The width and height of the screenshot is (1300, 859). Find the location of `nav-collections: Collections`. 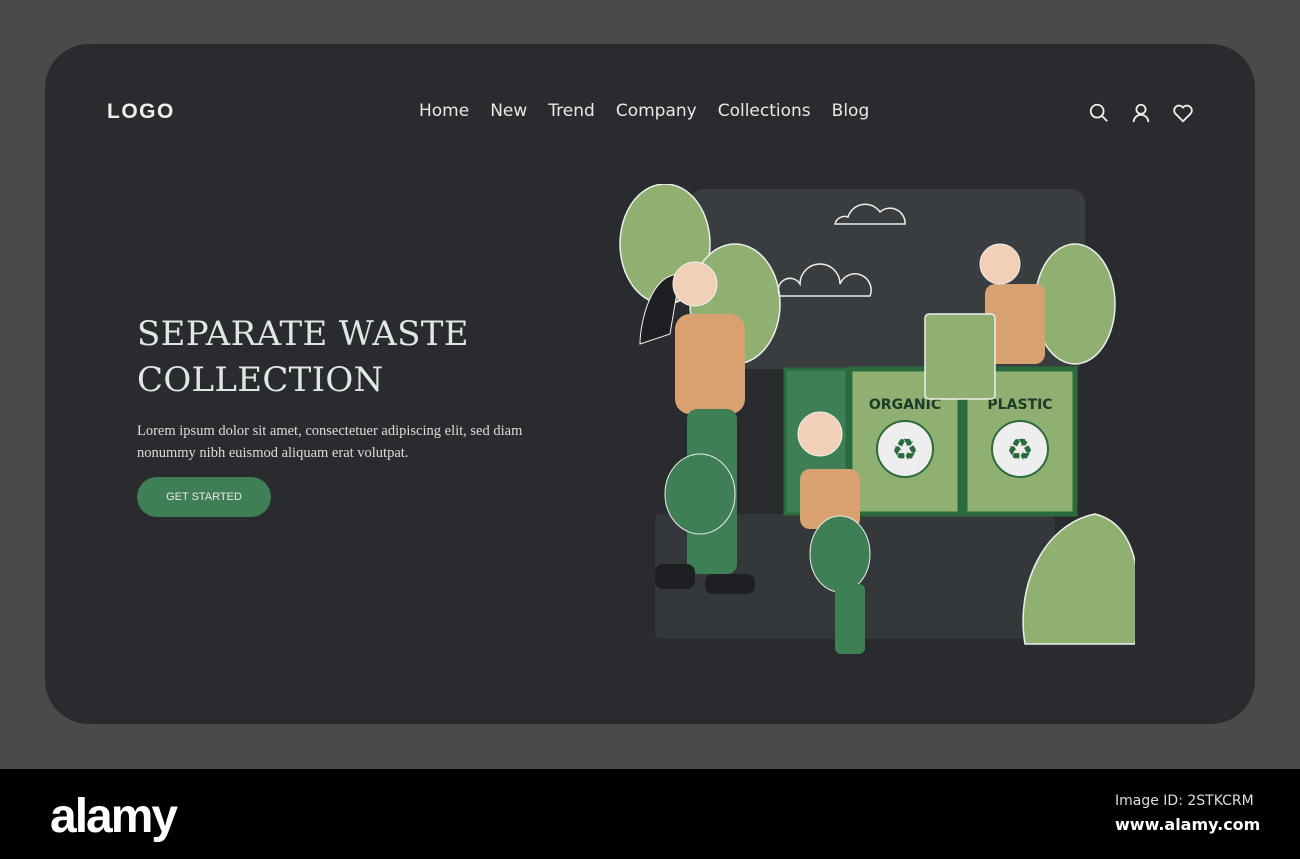

nav-collections: Collections is located at coordinates (764, 111).